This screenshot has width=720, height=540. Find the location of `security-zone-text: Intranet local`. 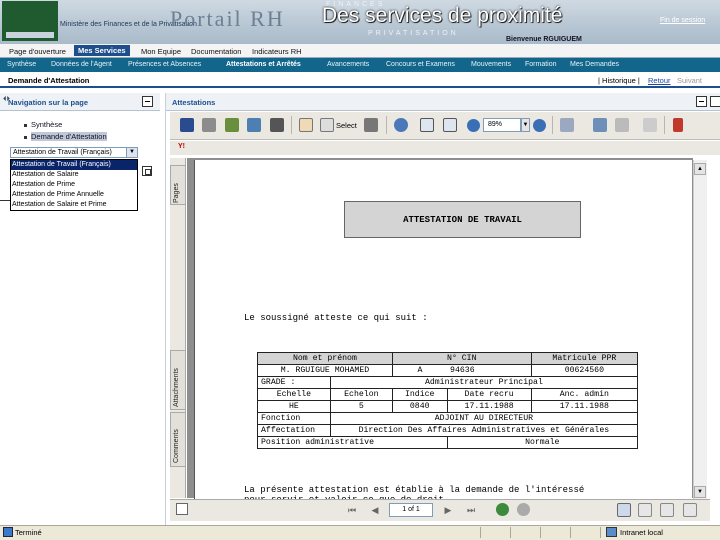

security-zone-text: Intranet local is located at coordinates (641, 532).